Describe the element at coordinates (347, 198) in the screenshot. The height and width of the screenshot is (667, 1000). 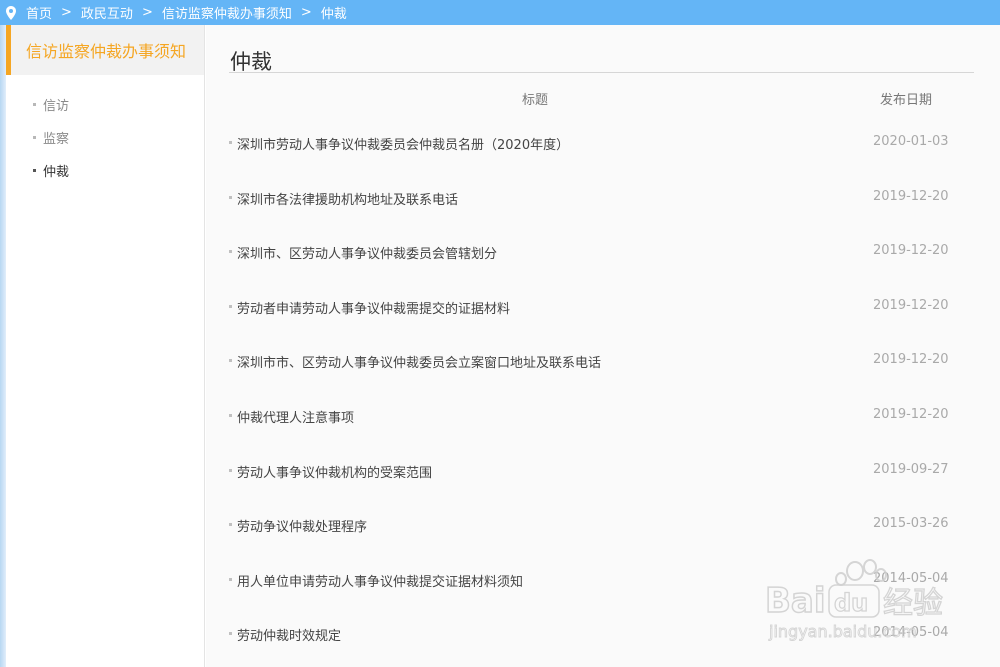
I see `article-title-link: 深圳市各法律援助机构地址及联系电话` at that location.